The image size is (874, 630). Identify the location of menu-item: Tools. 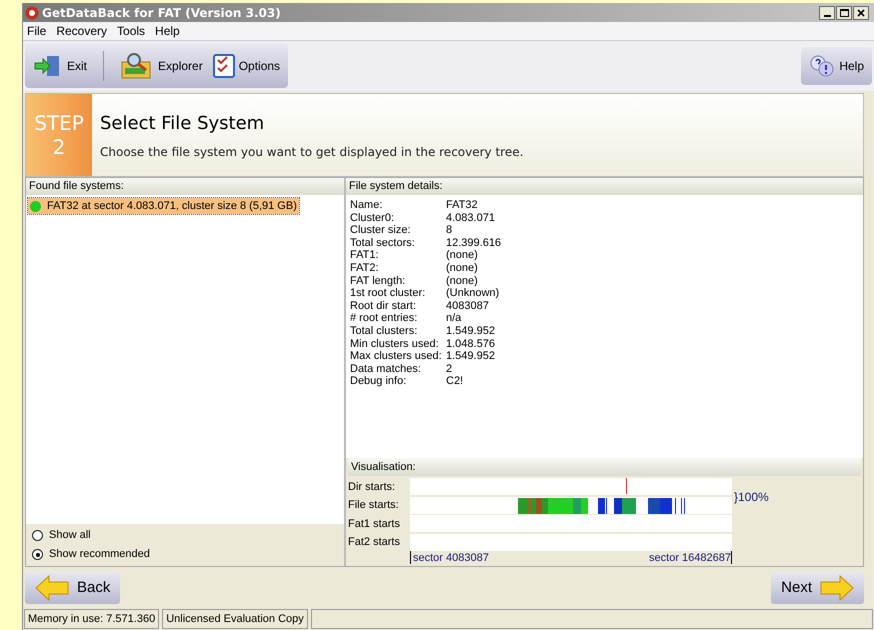
(131, 31).